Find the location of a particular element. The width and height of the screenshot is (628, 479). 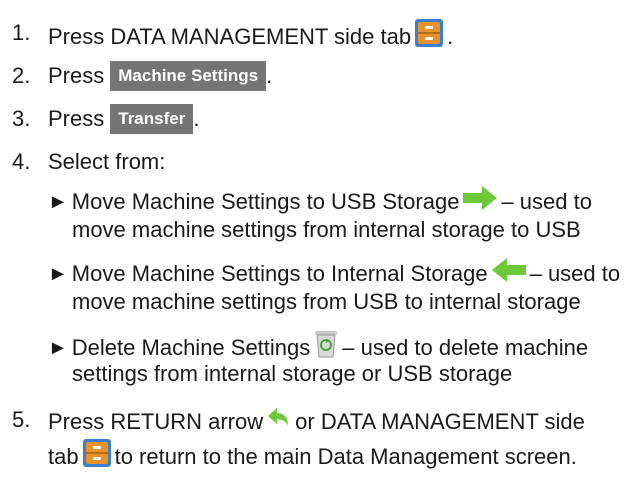

return-arrow-icon is located at coordinates (279, 422).